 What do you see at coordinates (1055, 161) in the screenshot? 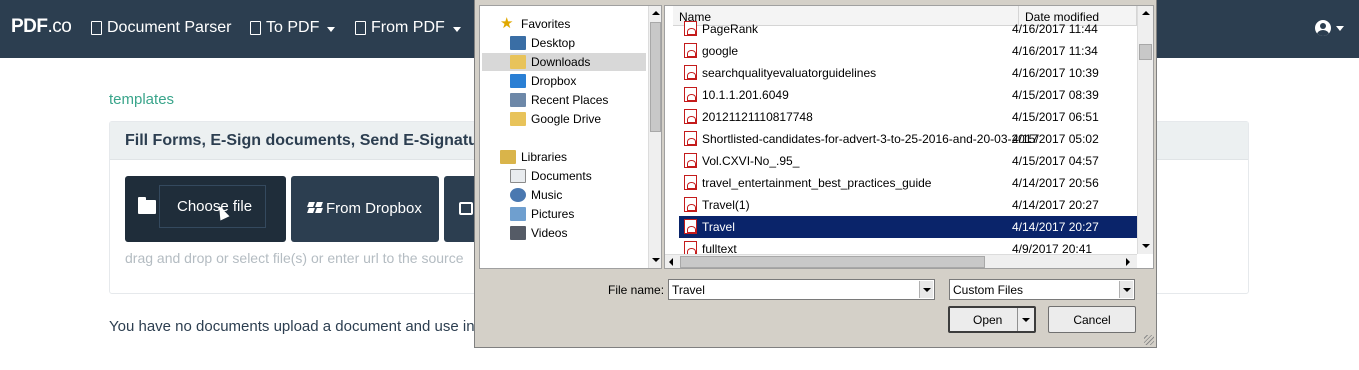
I see `file-date-cell: 4/15/2017 04:57` at bounding box center [1055, 161].